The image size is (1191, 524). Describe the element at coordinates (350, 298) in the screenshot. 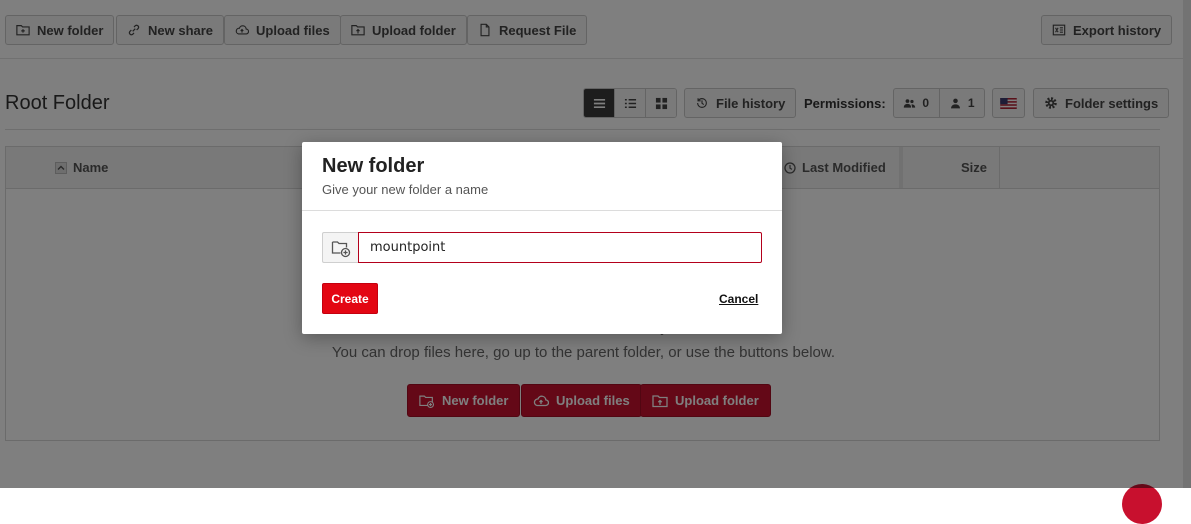

I see `create-button: Create` at that location.